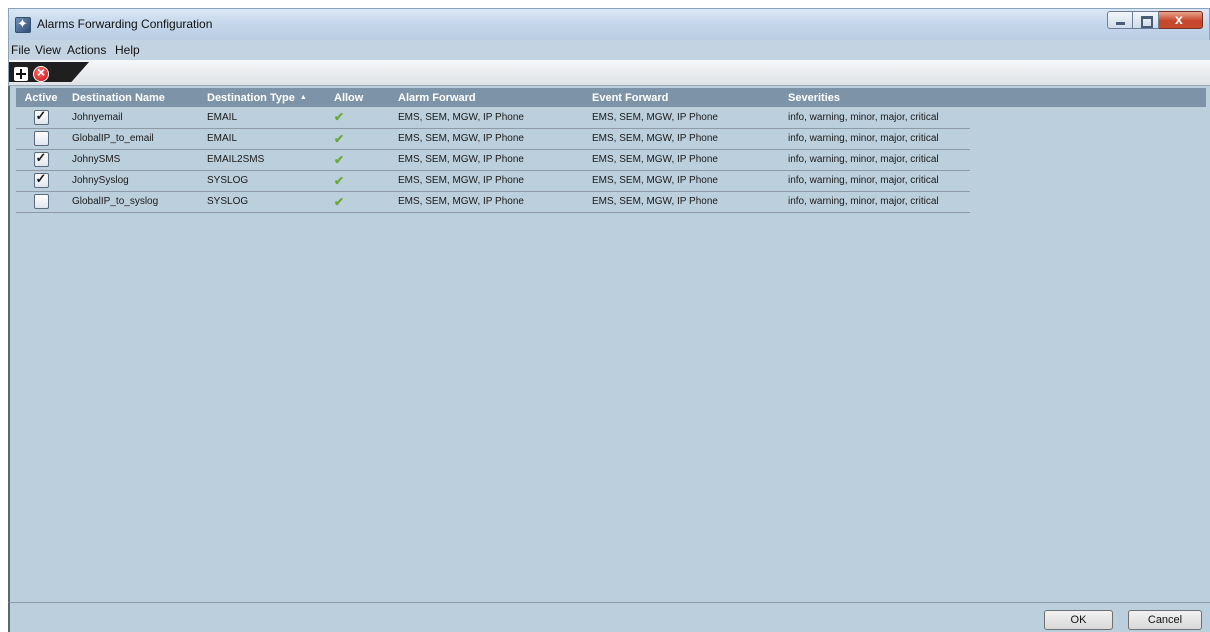 Image resolution: width=1210 pixels, height=632 pixels. What do you see at coordinates (1078, 620) in the screenshot?
I see `ok-button: OK` at bounding box center [1078, 620].